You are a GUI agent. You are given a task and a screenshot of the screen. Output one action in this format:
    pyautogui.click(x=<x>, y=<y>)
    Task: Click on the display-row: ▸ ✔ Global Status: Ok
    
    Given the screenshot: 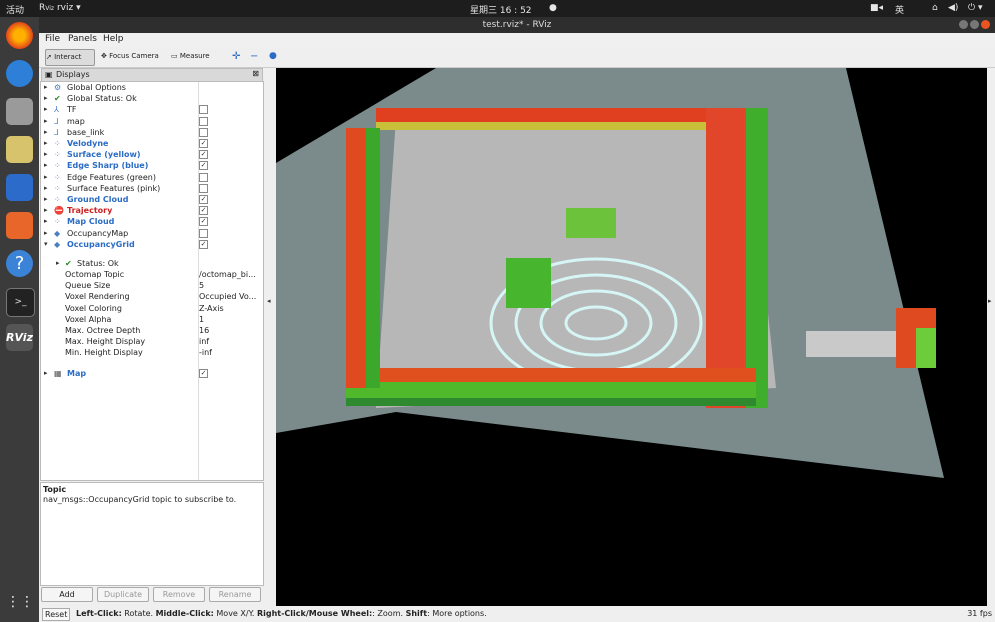 What is the action you would take?
    pyautogui.click(x=152, y=98)
    